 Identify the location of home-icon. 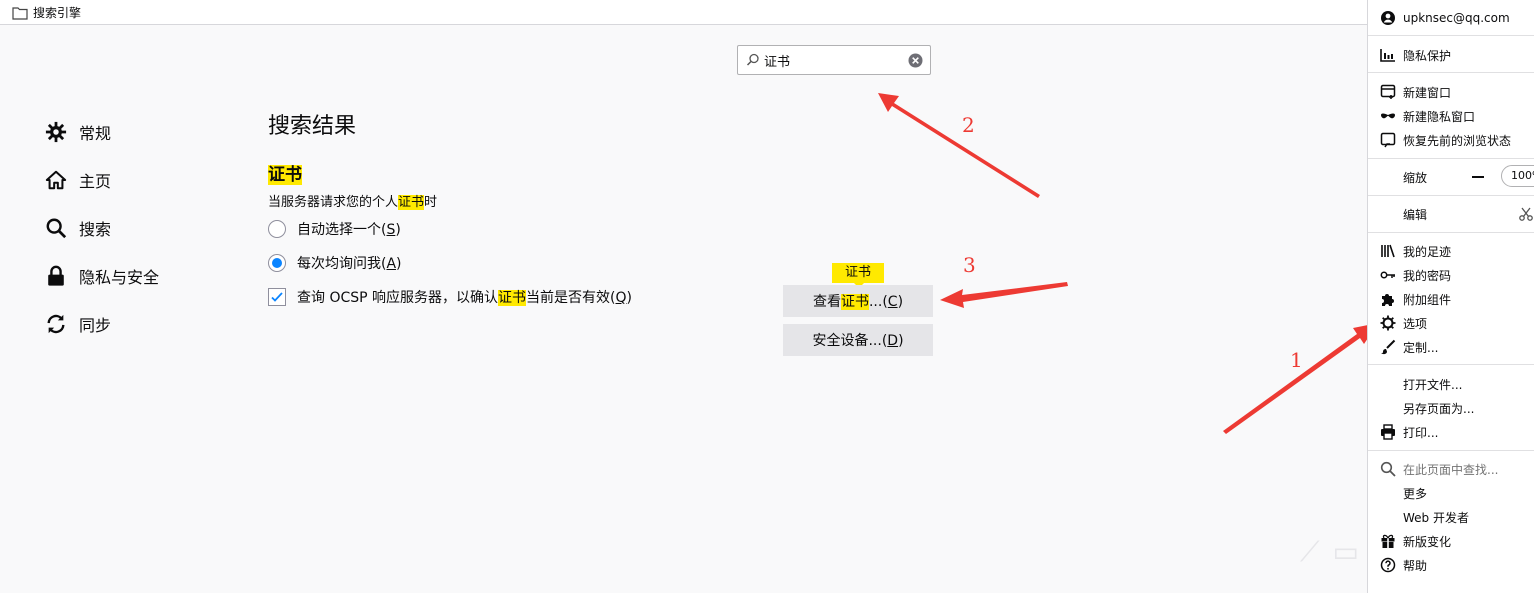
(56, 180).